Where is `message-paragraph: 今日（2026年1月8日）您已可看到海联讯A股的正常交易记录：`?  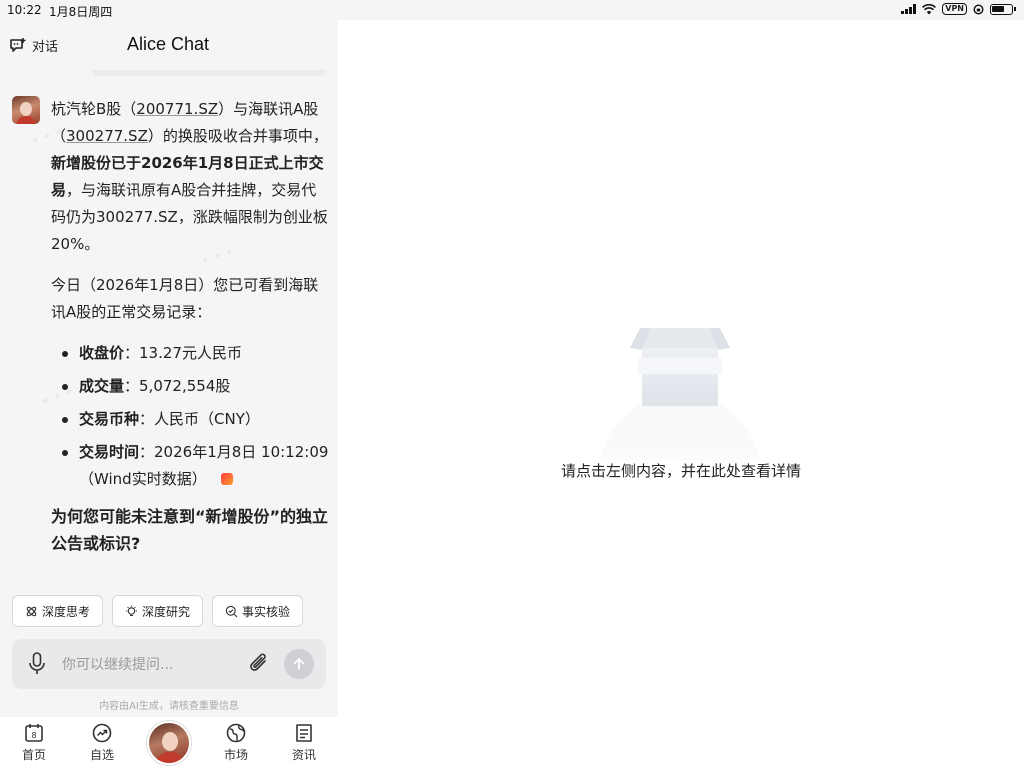 message-paragraph: 今日（2026年1月8日）您已可看到海联讯A股的正常交易记录： is located at coordinates (185, 298).